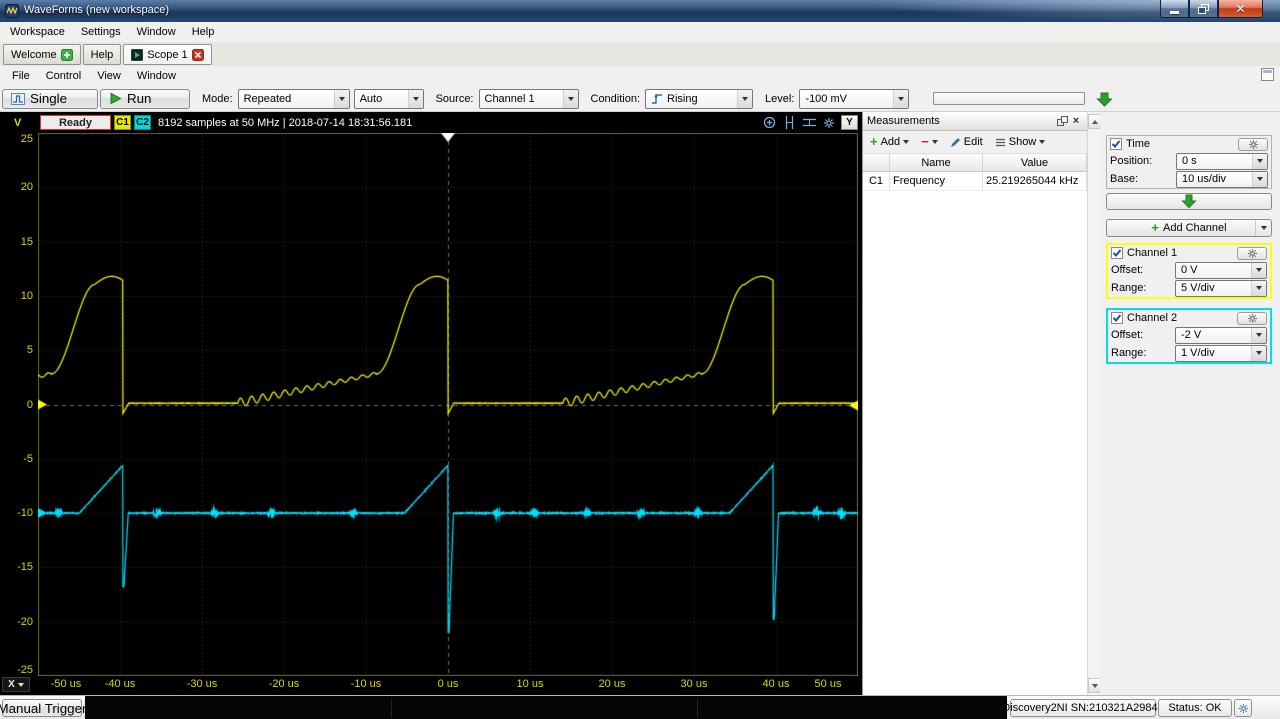 The image size is (1280, 719). I want to click on manual-trigger-button: Manual Trigger, so click(43, 708).